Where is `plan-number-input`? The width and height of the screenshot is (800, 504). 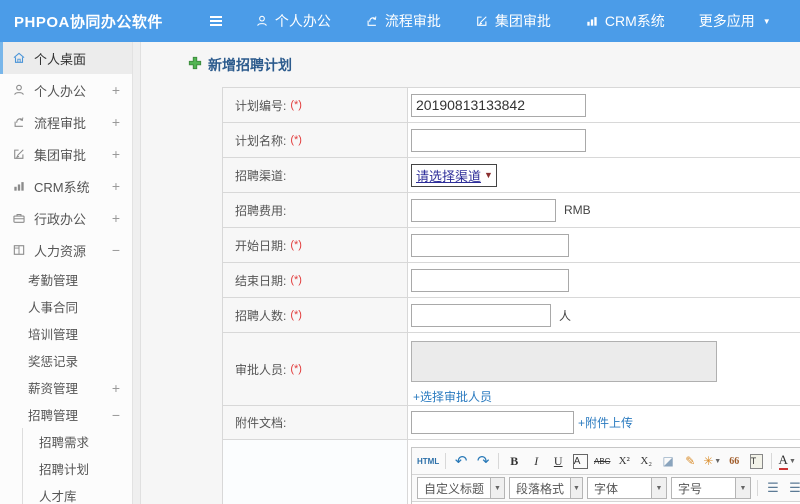 plan-number-input is located at coordinates (498, 105).